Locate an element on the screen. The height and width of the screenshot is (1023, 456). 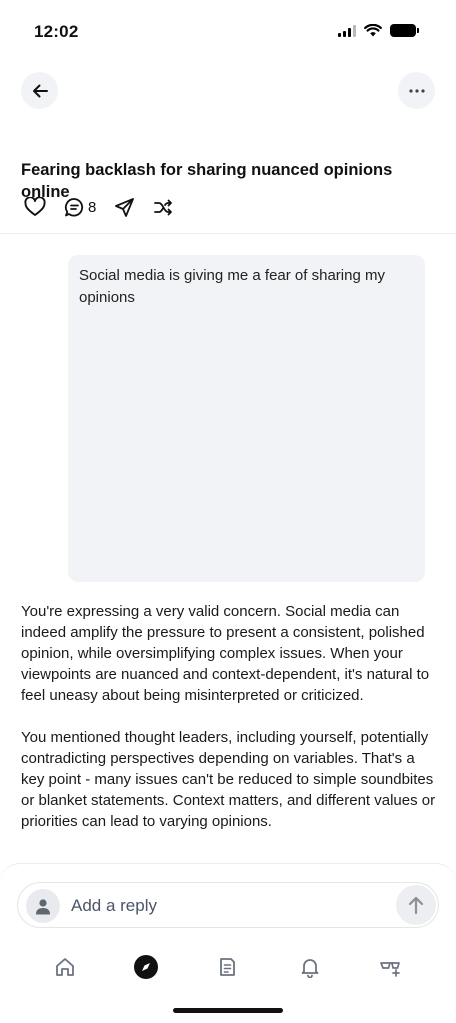
user-icon is located at coordinates (43, 906).